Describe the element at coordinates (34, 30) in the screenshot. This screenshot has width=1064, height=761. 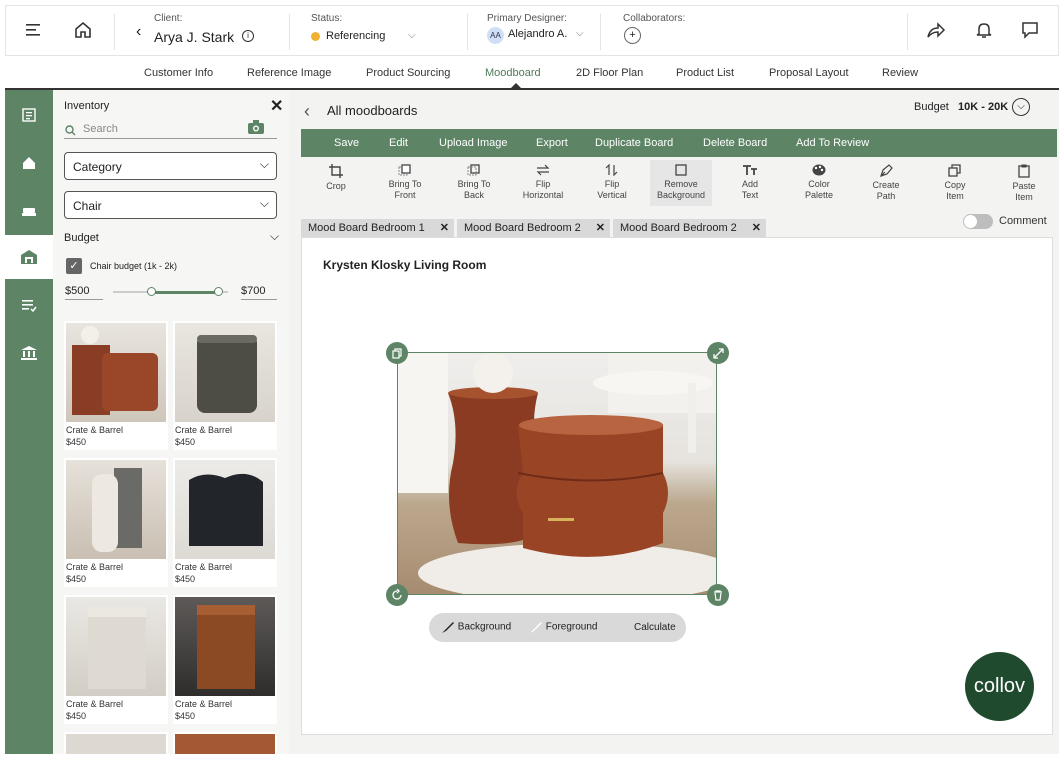
I see `menu-icon` at that location.